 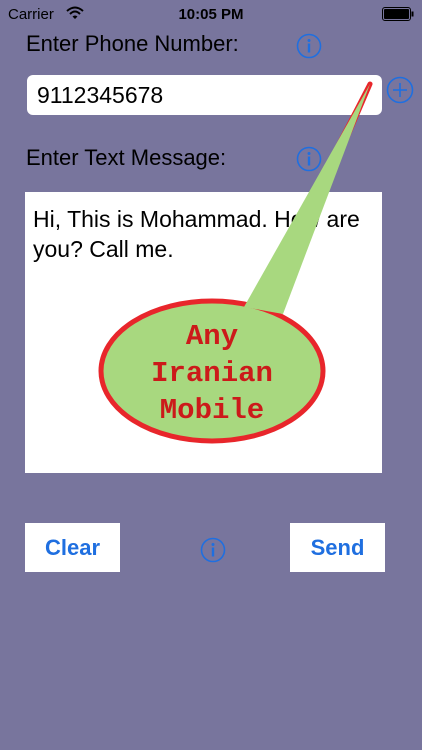 I want to click on message-info-icon, so click(x=309, y=159).